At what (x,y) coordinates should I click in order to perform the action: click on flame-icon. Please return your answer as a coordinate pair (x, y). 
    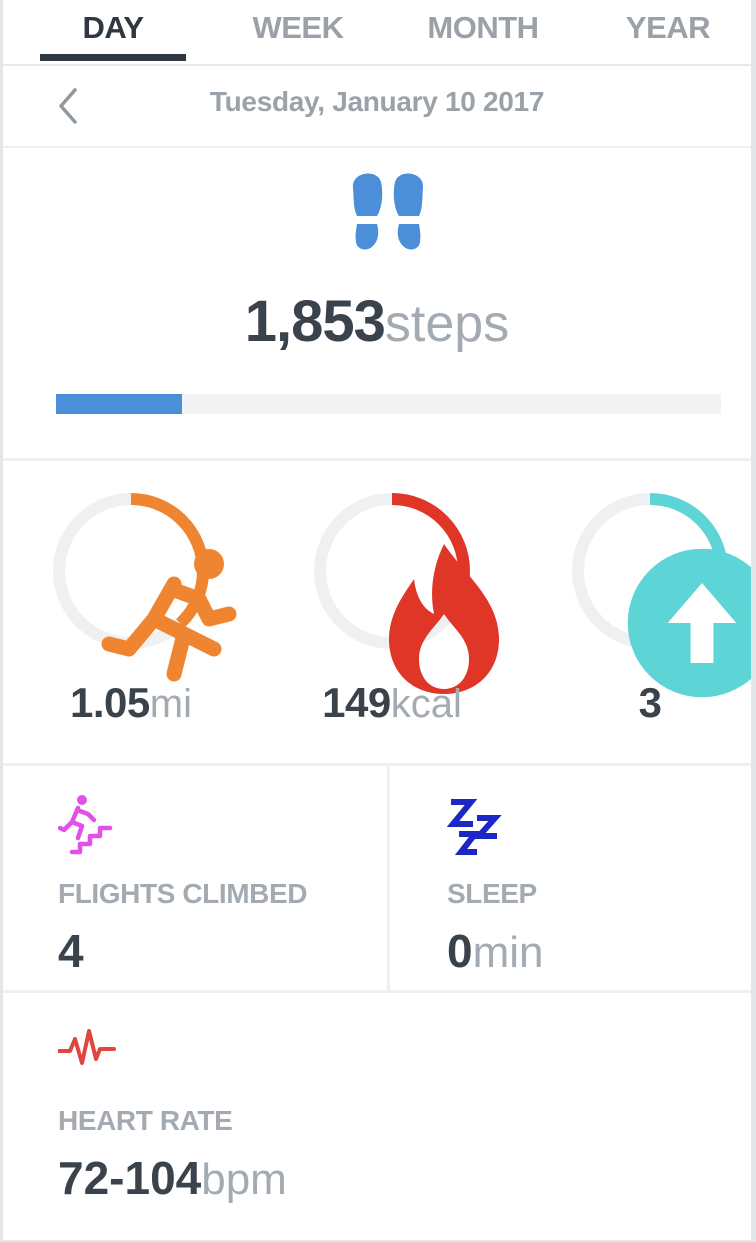
    Looking at the image, I should click on (431, 616).